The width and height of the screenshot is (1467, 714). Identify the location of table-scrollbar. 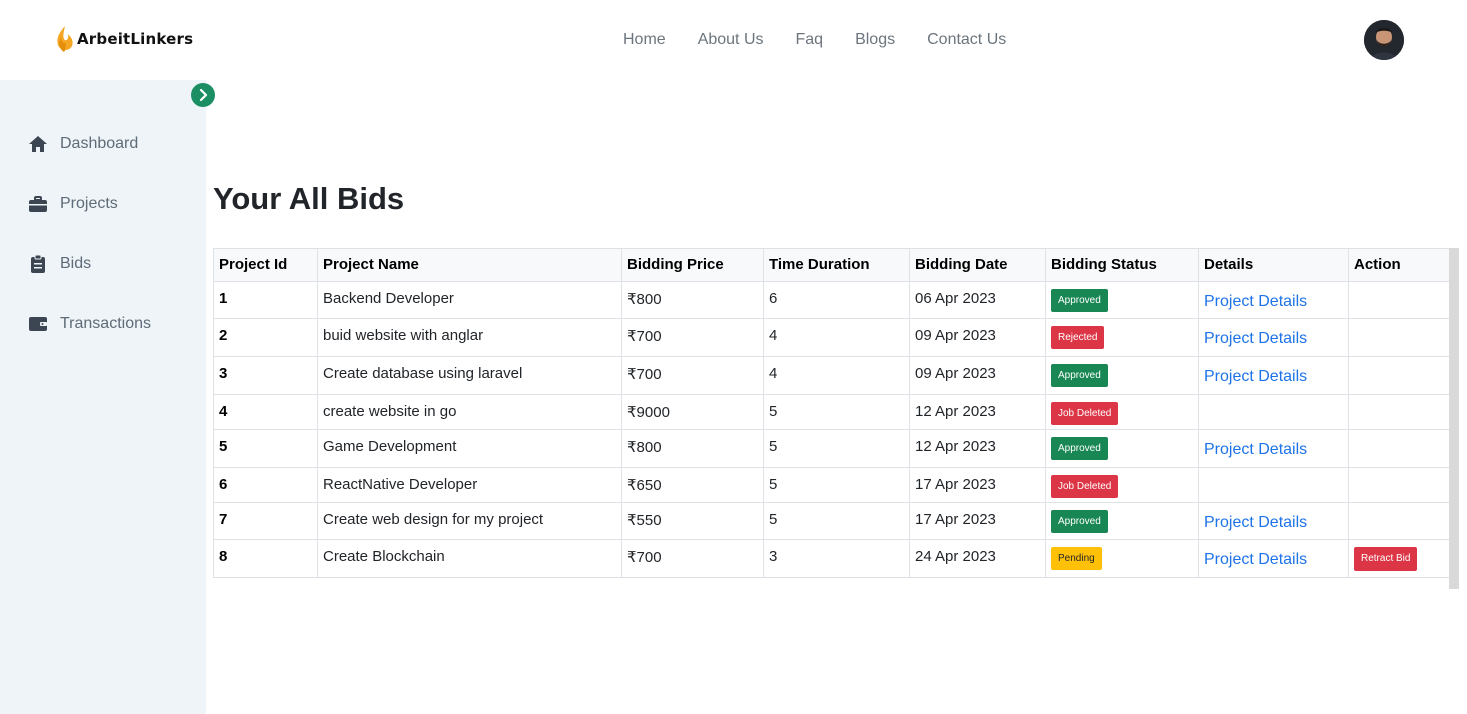
(1454, 418).